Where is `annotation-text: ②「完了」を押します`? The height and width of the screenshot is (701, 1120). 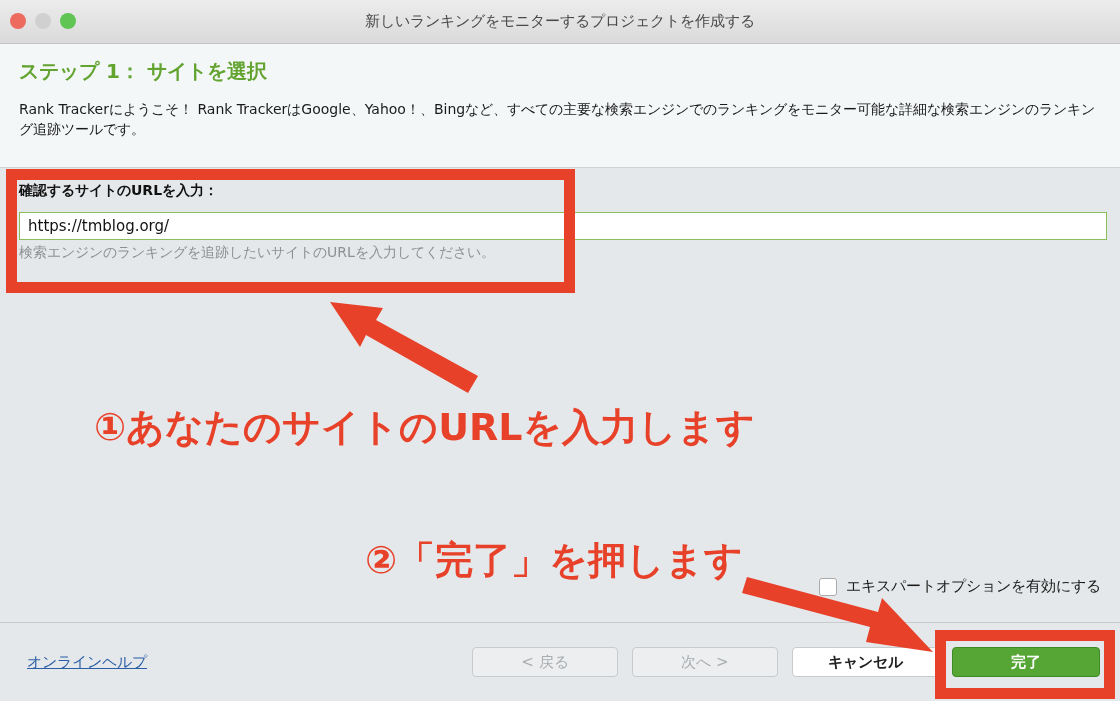
annotation-text: ②「完了」を押します is located at coordinates (554, 560).